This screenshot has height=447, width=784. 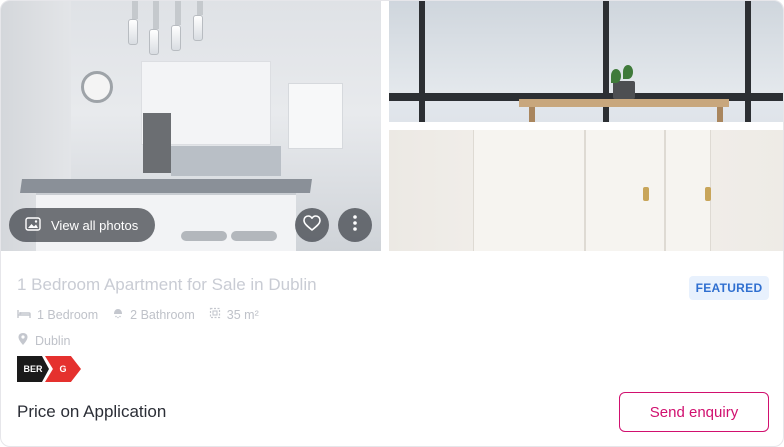 What do you see at coordinates (53, 340) in the screenshot?
I see `location-label: Dublin` at bounding box center [53, 340].